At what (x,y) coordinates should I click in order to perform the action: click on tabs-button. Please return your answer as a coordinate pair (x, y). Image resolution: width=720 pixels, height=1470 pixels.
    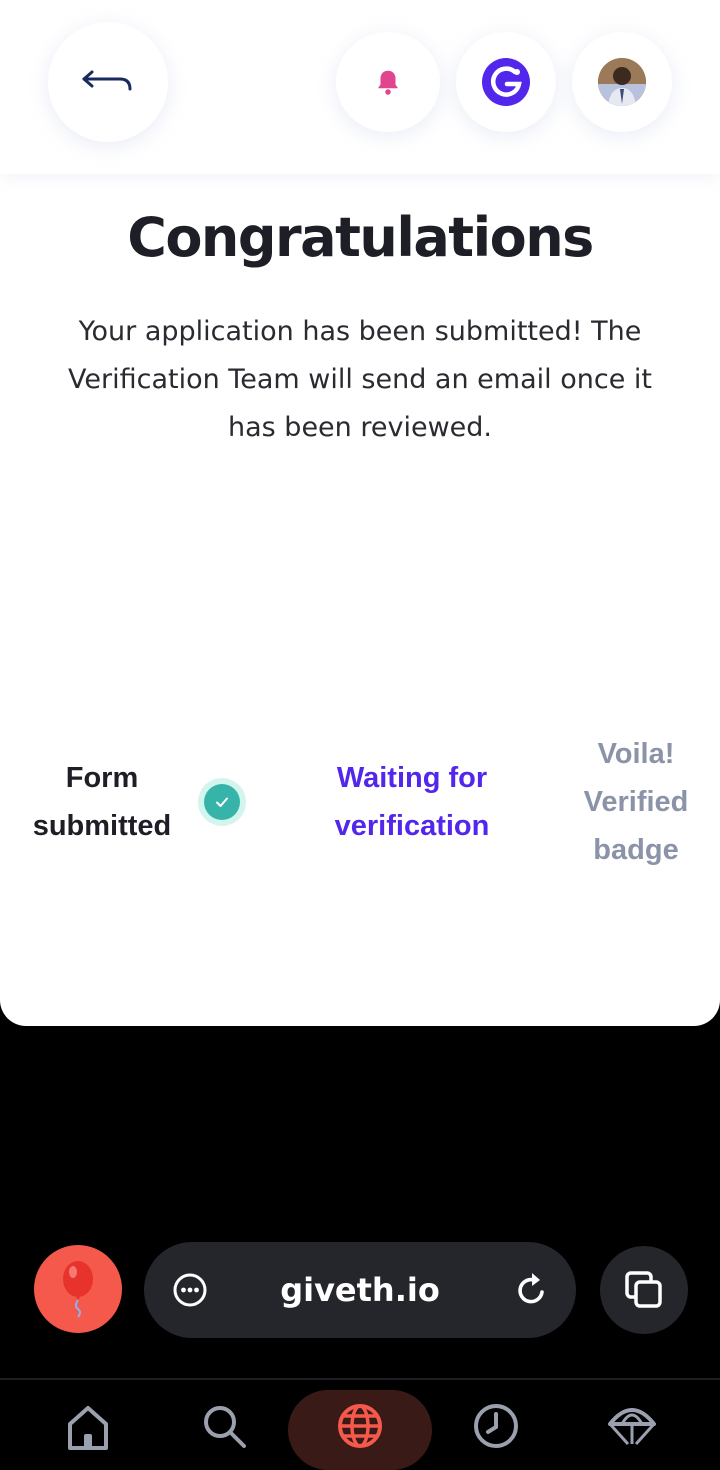
    Looking at the image, I should click on (644, 1290).